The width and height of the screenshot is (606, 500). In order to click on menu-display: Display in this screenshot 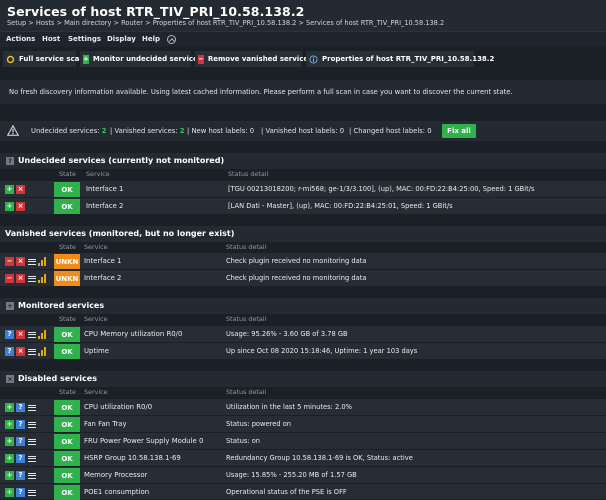, I will do `click(121, 39)`.